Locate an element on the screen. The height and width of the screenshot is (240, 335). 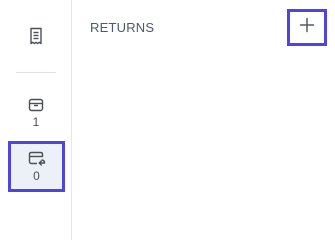
plus-icon is located at coordinates (307, 27).